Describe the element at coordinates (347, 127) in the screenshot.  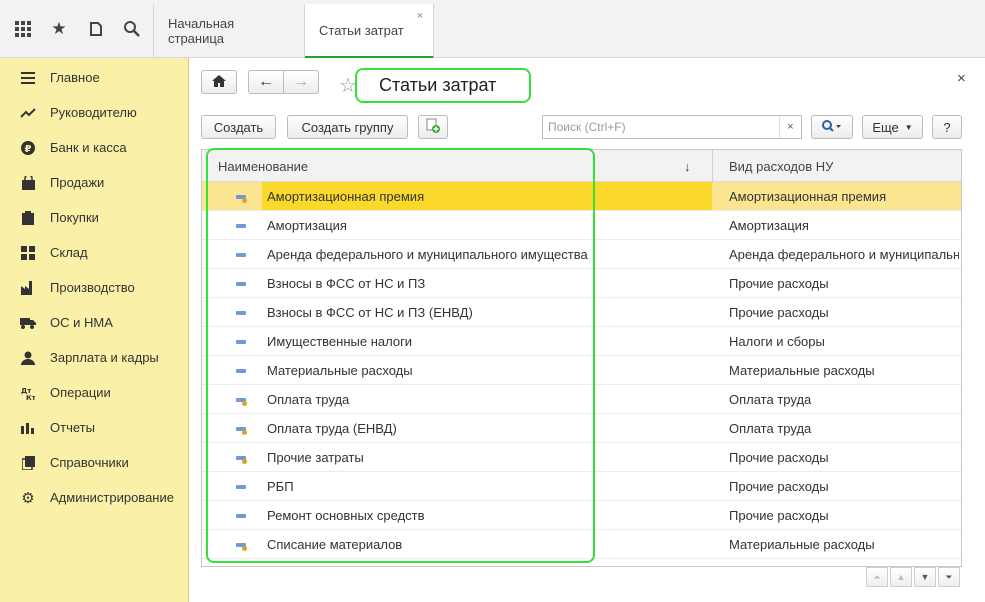
I see `create-group-button: Создать группу` at that location.